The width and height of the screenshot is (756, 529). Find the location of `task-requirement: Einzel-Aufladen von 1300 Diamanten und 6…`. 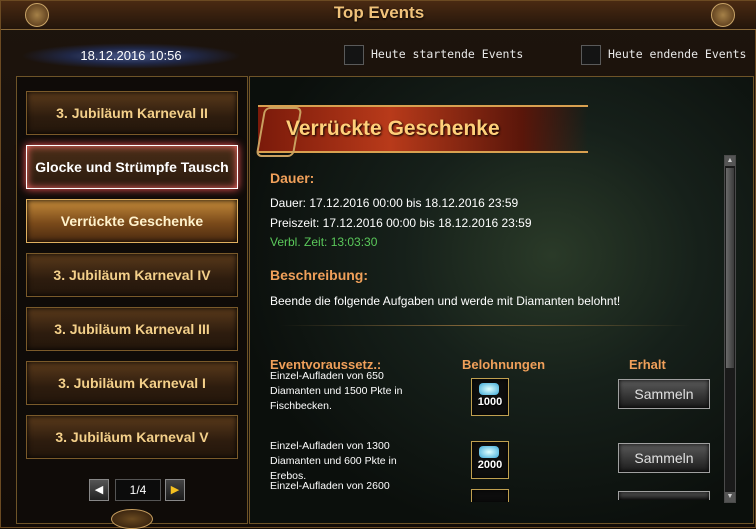

task-requirement: Einzel-Aufladen von 1300 Diamanten und 6… is located at coordinates (333, 461).